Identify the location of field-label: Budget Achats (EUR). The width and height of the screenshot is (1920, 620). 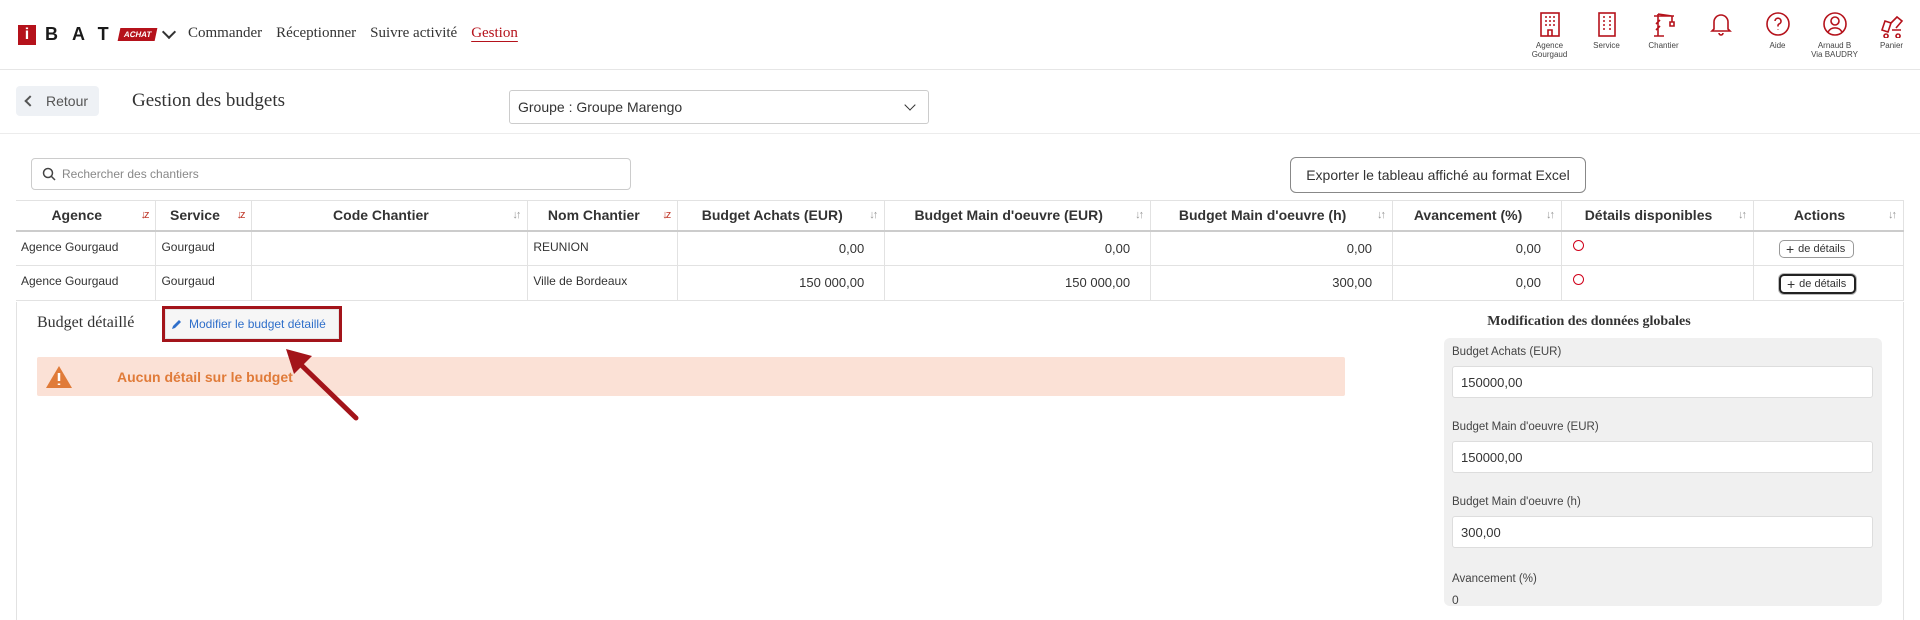
(1507, 352).